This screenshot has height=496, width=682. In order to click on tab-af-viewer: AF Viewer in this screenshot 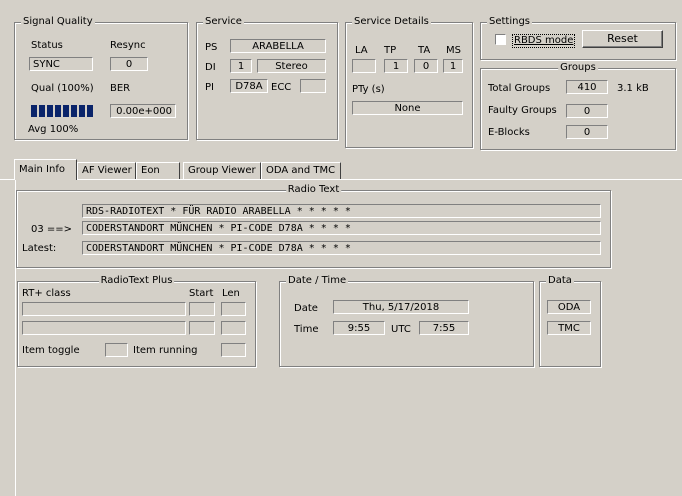, I will do `click(106, 170)`.